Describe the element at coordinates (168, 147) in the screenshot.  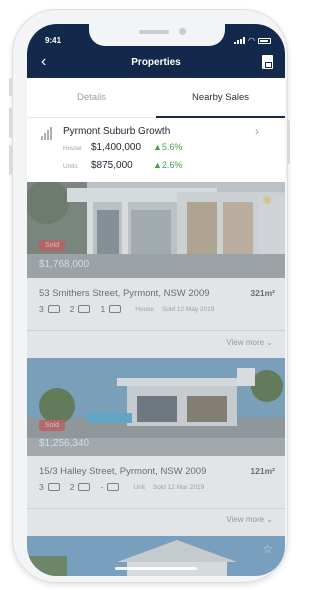
I see `growth-change: ▲5.6%` at that location.